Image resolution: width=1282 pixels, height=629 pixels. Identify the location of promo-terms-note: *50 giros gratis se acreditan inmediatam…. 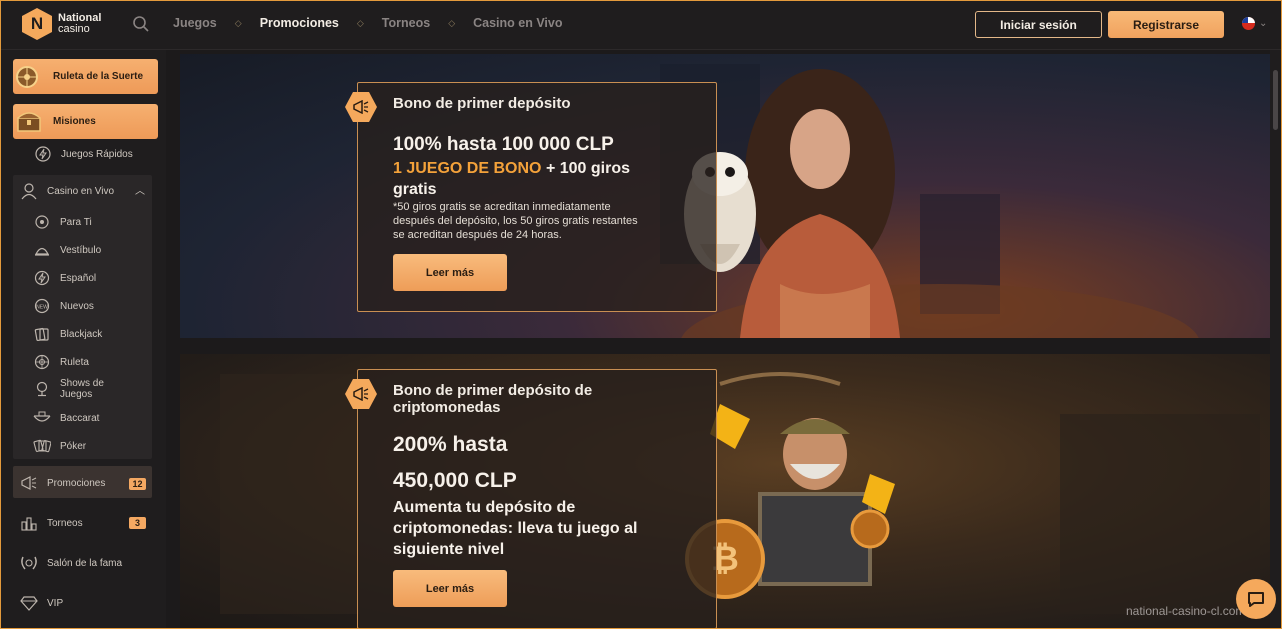
(515, 221).